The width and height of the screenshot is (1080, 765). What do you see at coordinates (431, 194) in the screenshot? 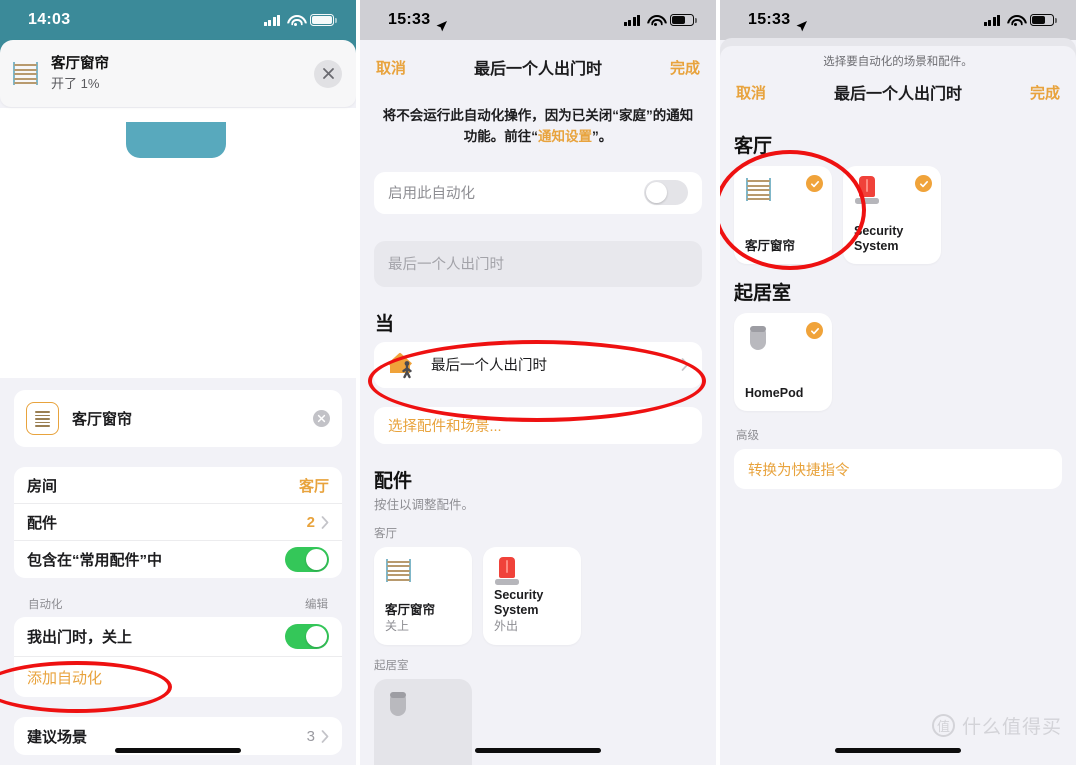
I see `enable-automation-label: 启用此自动化` at bounding box center [431, 194].